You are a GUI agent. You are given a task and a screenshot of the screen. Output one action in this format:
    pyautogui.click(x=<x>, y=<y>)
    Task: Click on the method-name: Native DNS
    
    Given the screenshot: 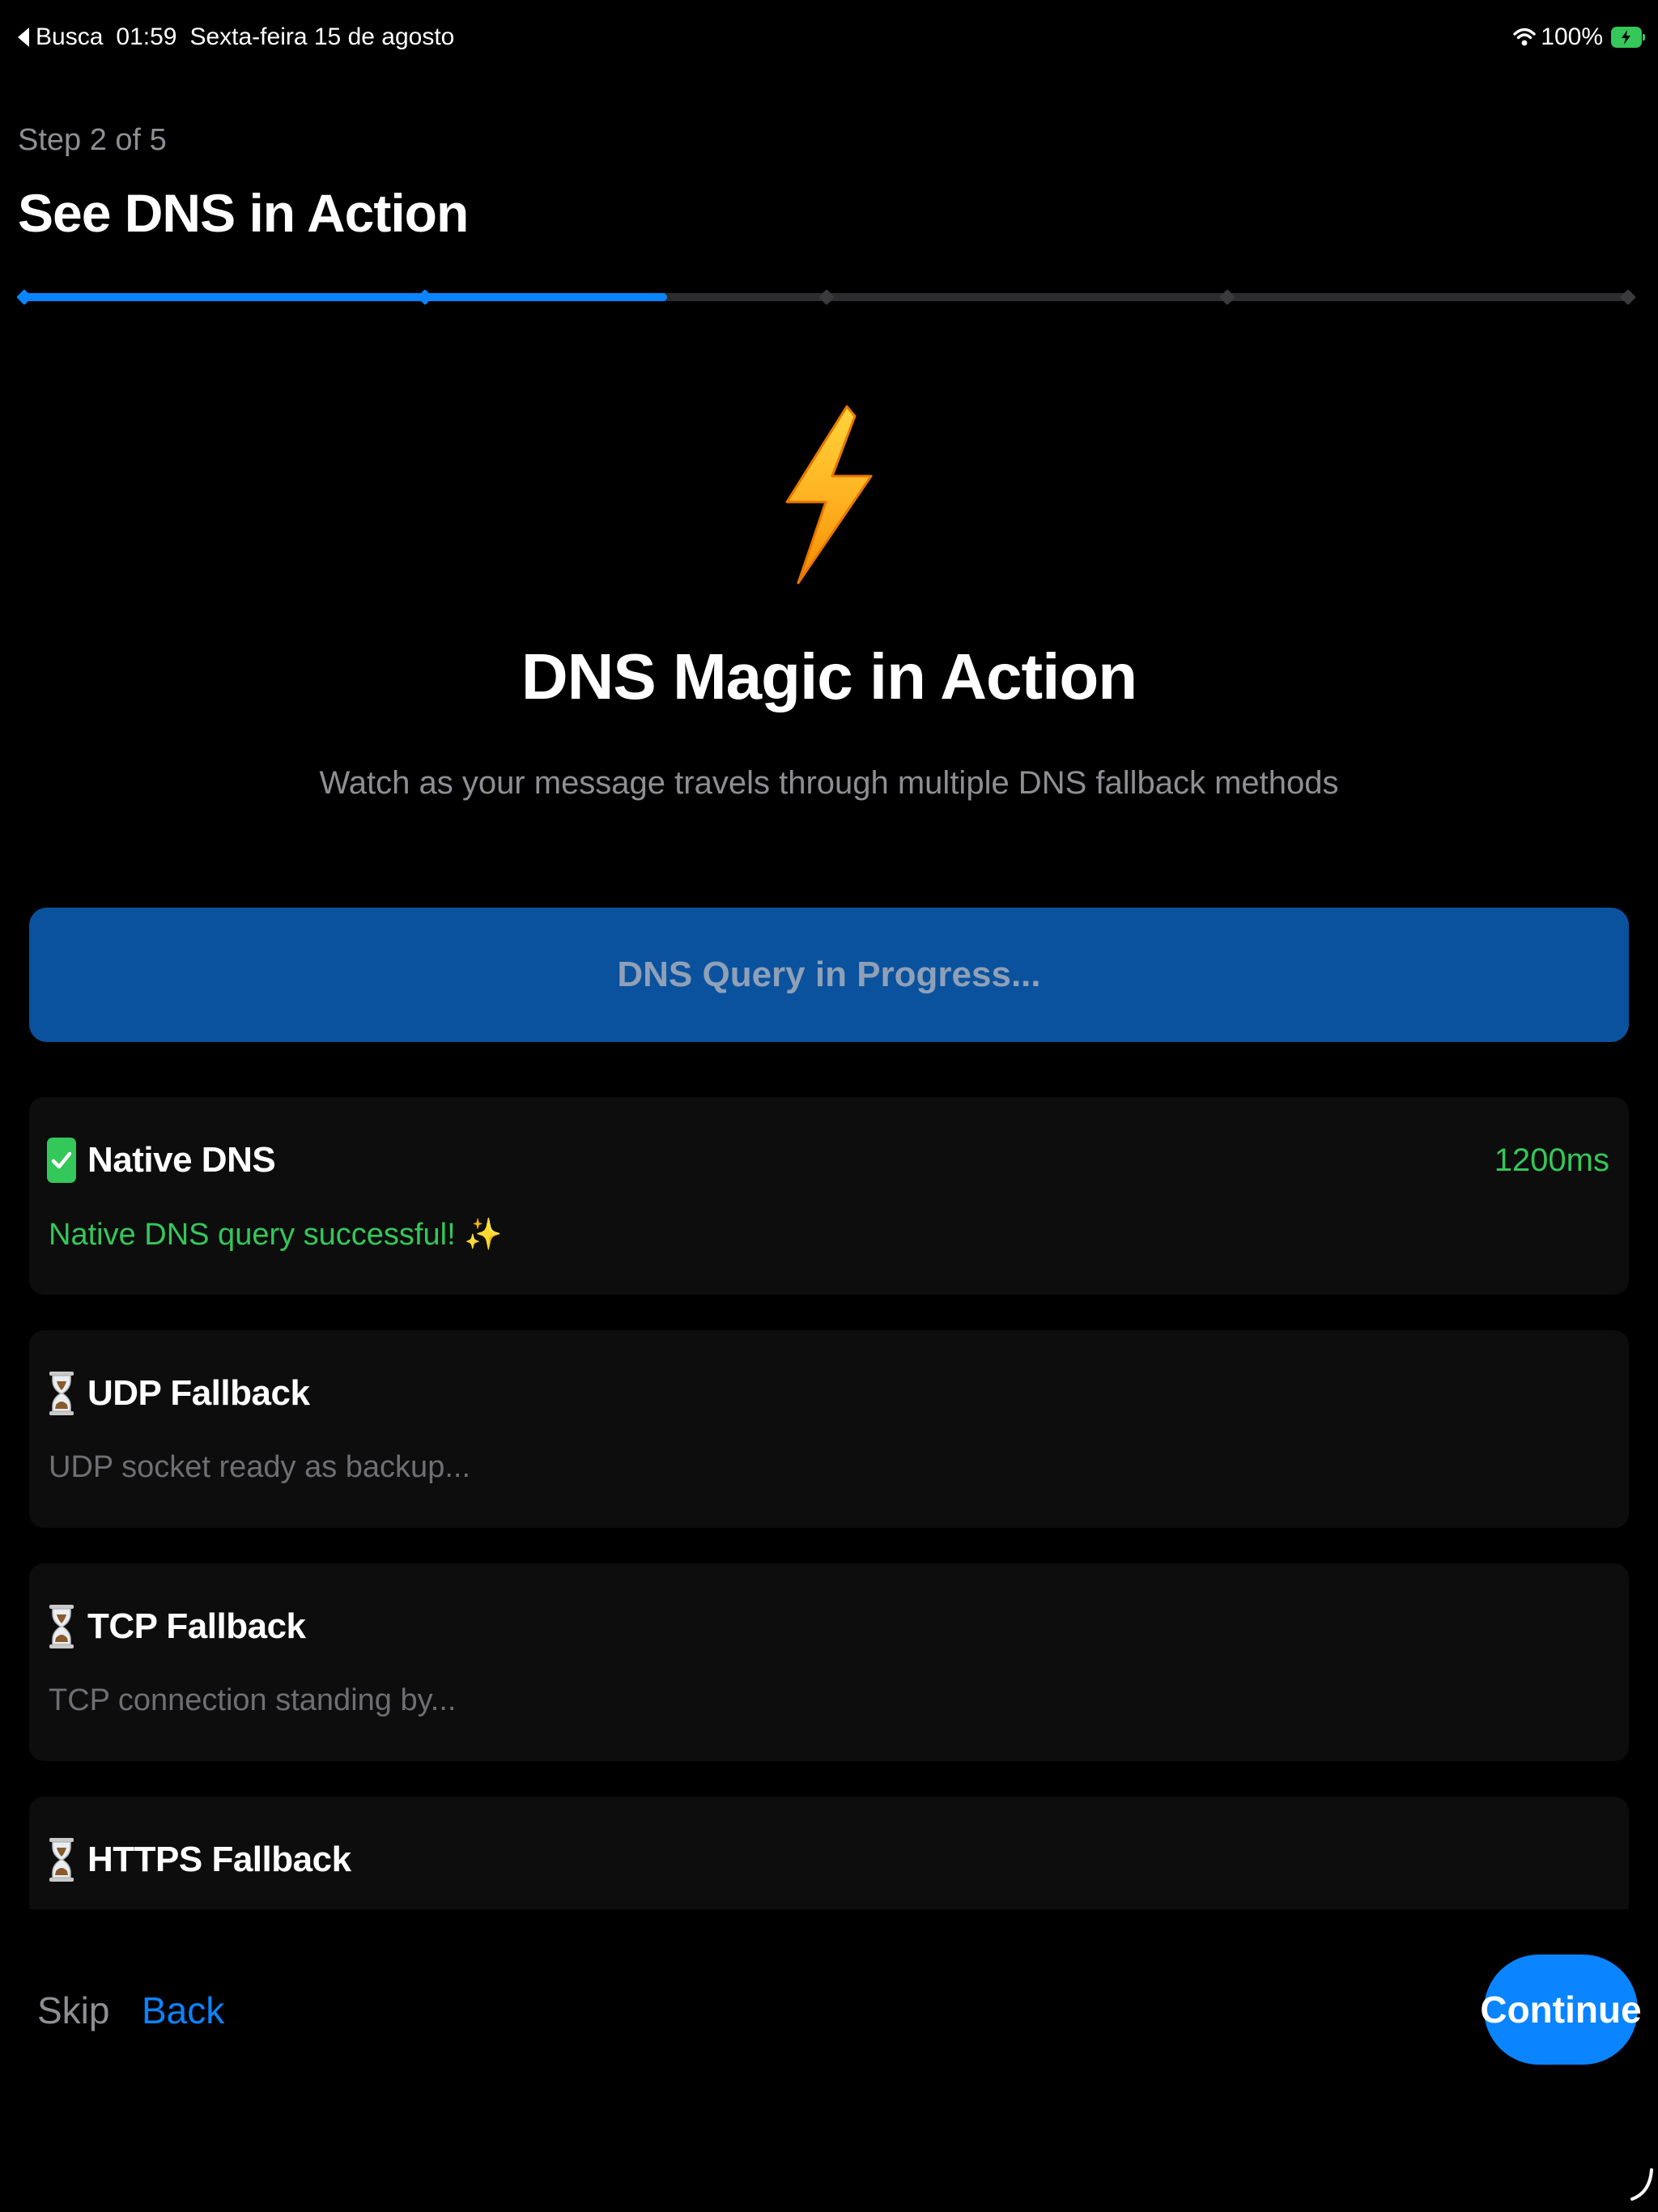 What is the action you would take?
    pyautogui.click(x=181, y=1160)
    